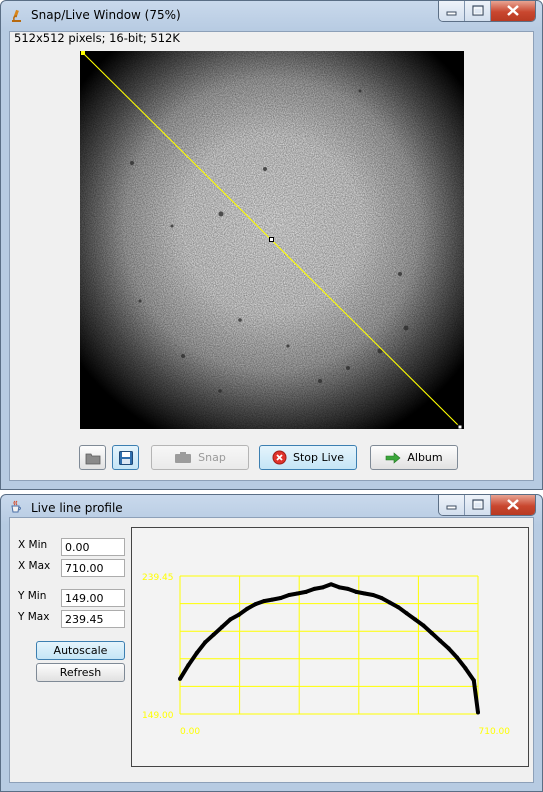  Describe the element at coordinates (77, 508) in the screenshot. I see `profile-window-title: Live line profile` at that location.